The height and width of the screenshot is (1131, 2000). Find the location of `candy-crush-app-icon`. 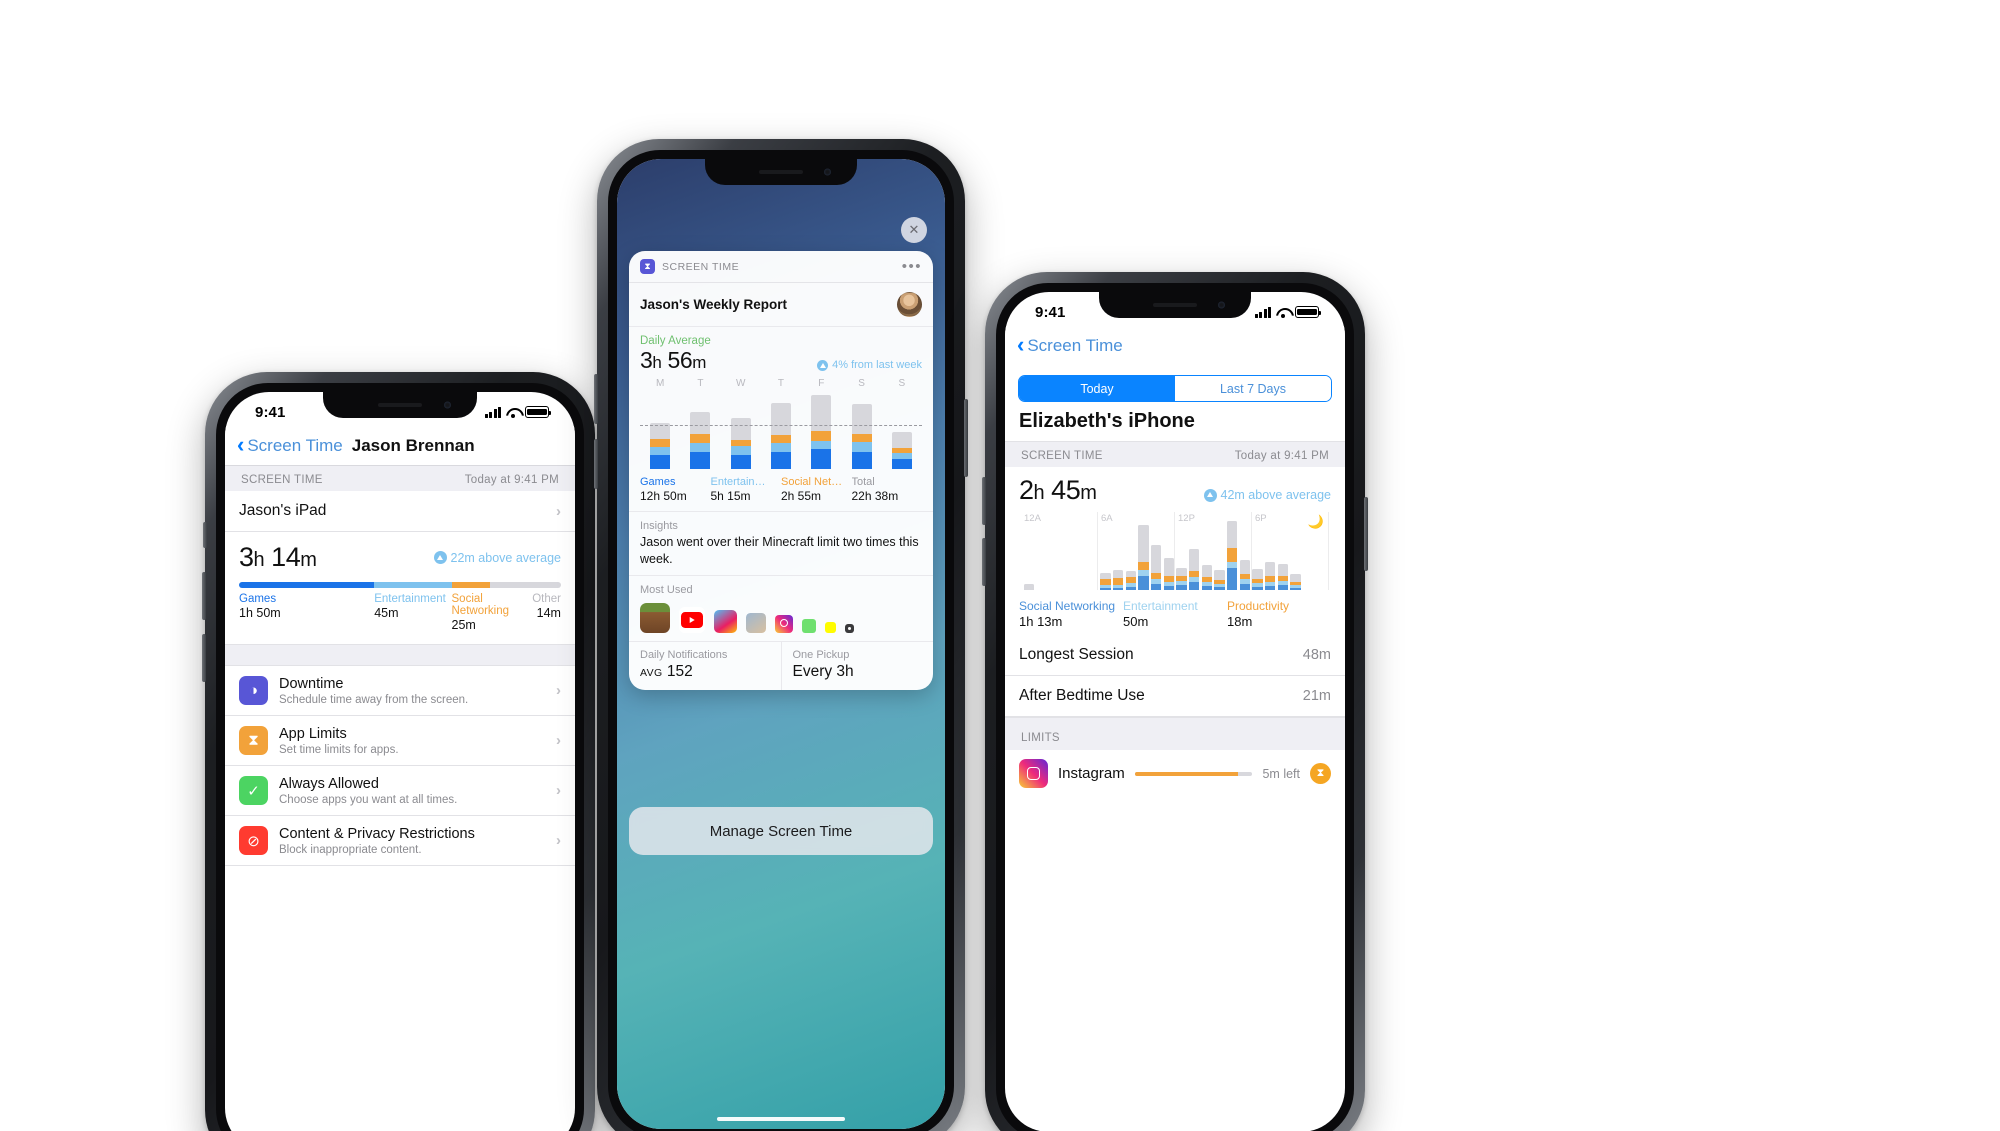

candy-crush-app-icon is located at coordinates (725, 621).